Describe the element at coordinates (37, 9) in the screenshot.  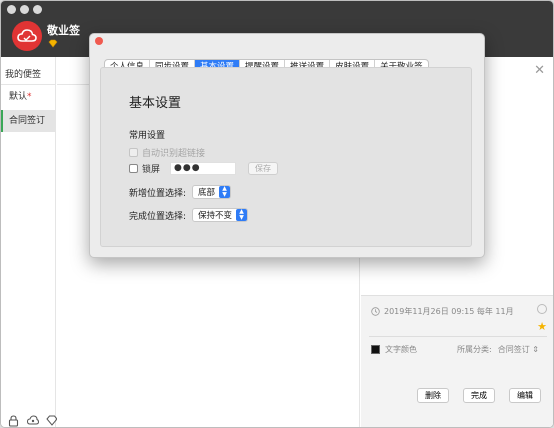
I see `window-zoom-button` at that location.